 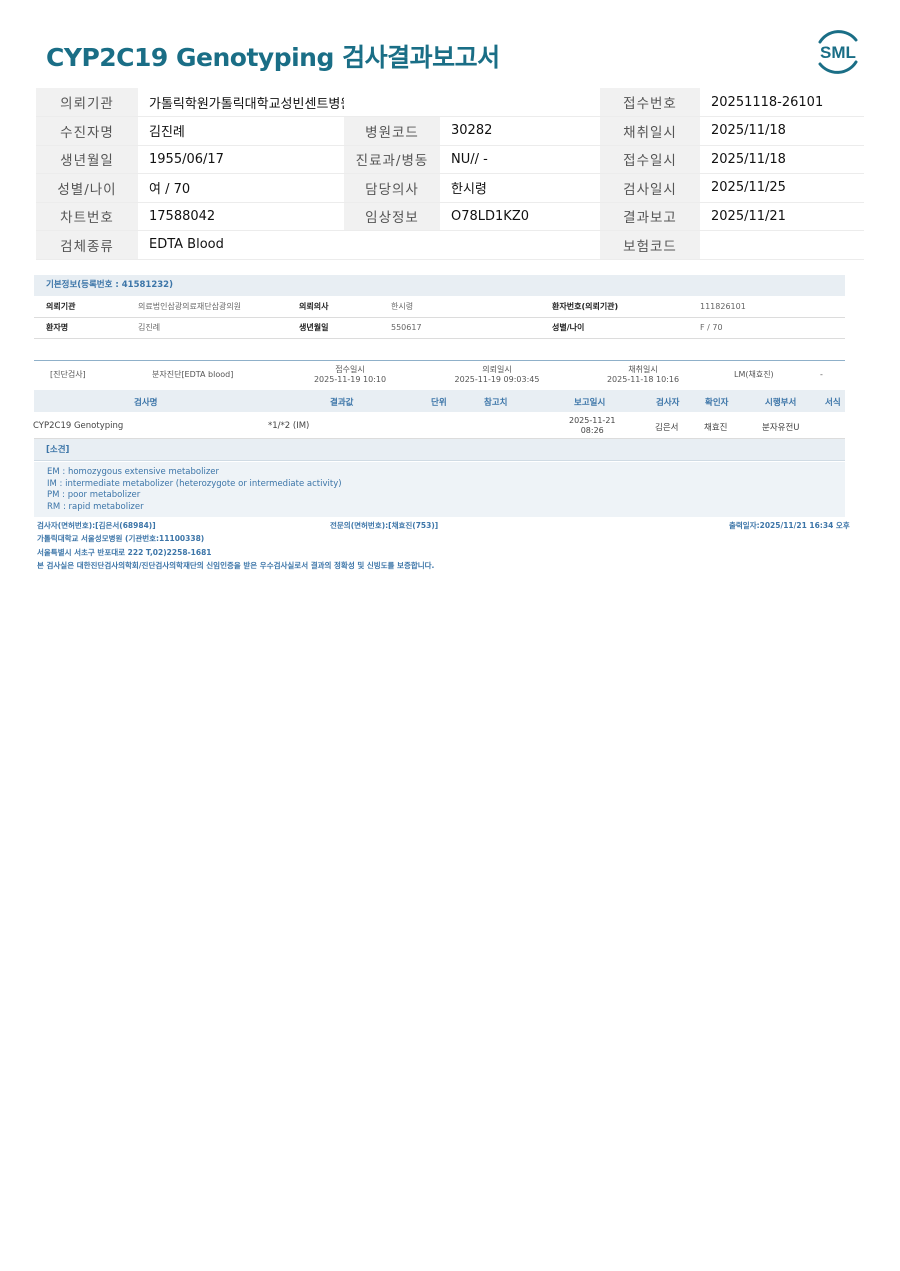 What do you see at coordinates (94, 495) in the screenshot?
I see `remark-line: PM : poor metabolizer` at bounding box center [94, 495].